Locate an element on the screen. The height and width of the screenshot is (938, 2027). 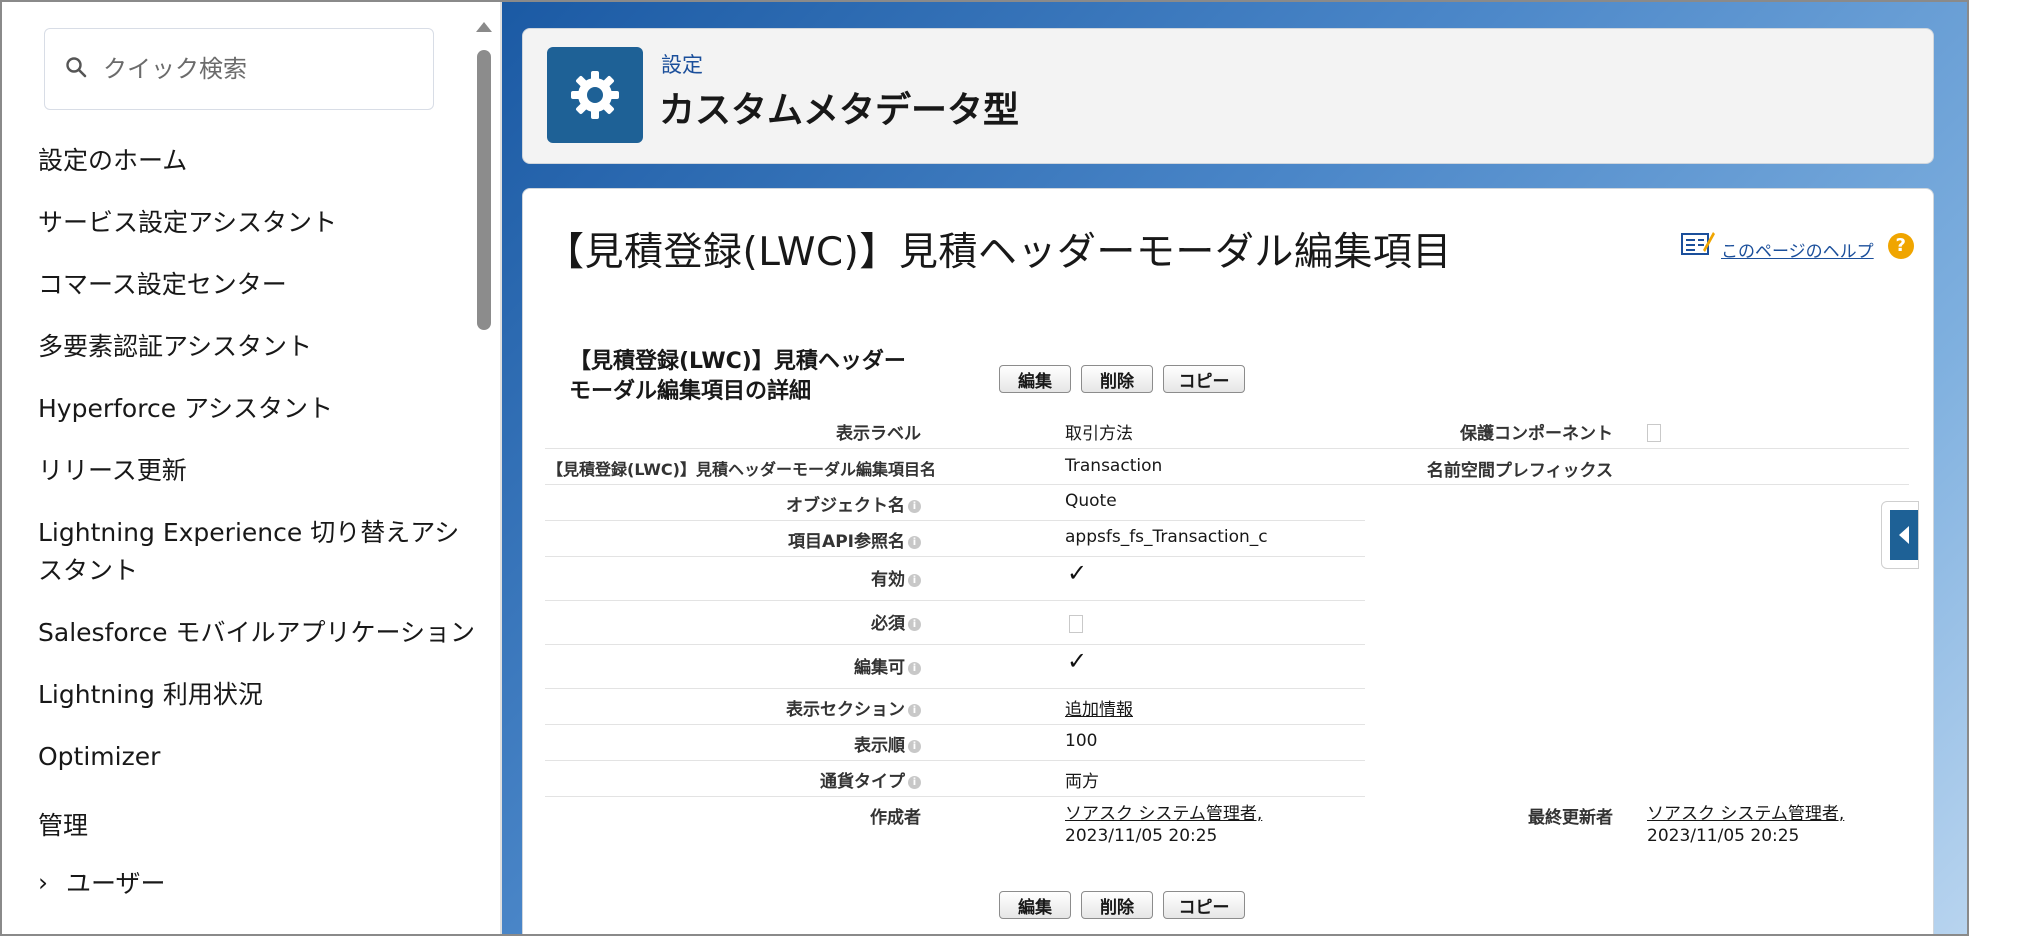
question-icon: ? is located at coordinates (1900, 245).